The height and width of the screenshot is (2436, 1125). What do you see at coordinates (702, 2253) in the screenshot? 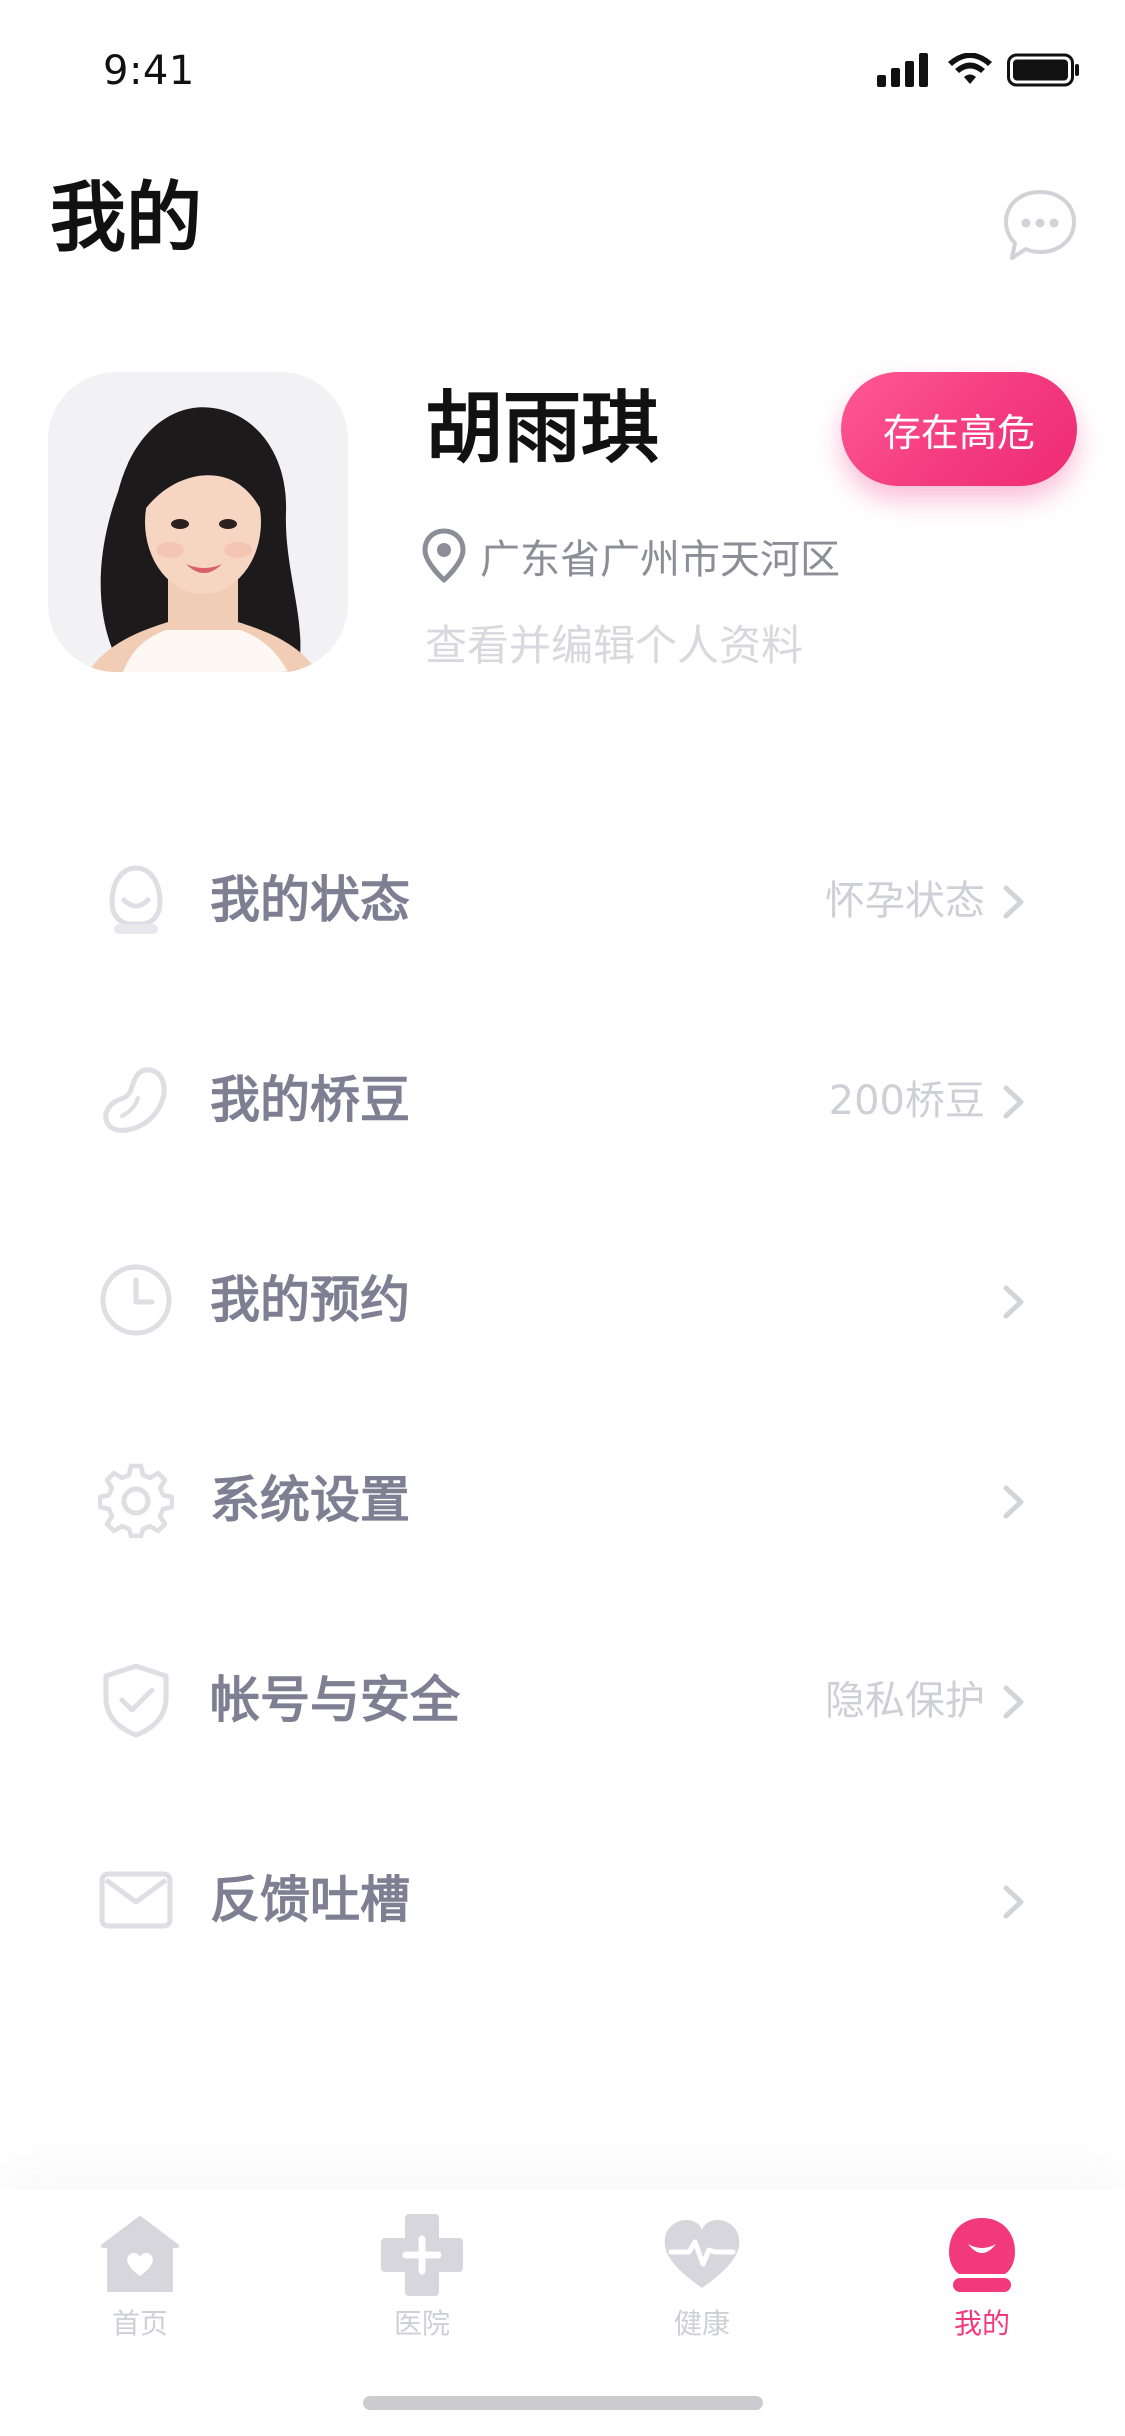
I see `heart-pulse-icon` at bounding box center [702, 2253].